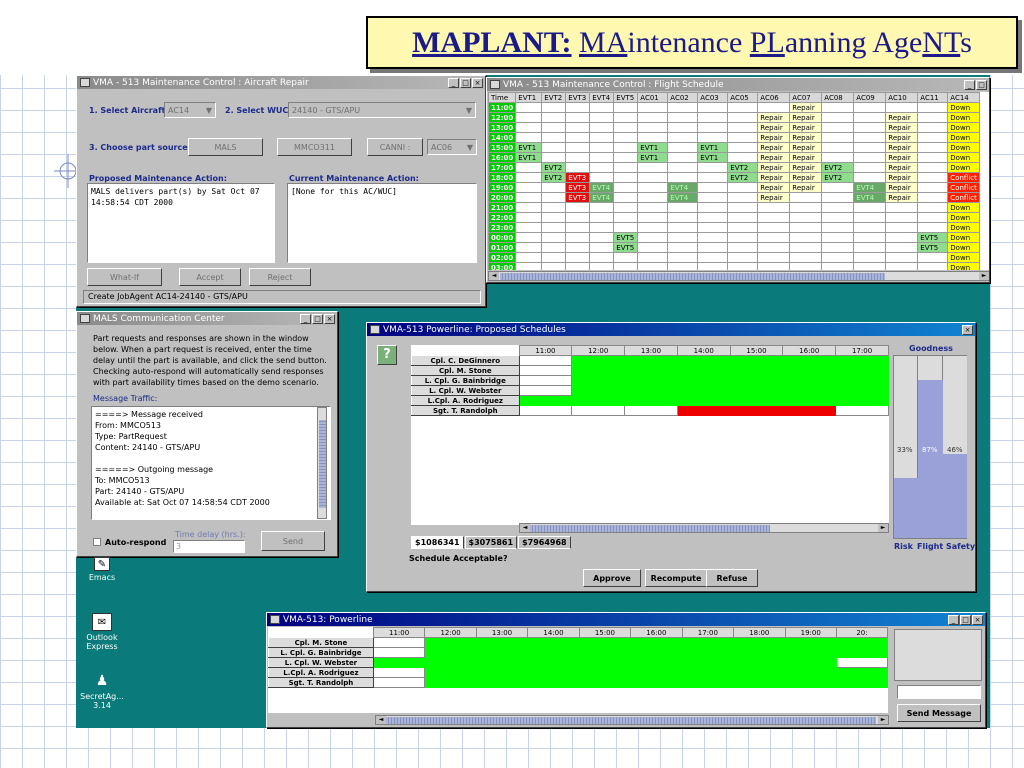  Describe the element at coordinates (977, 619) in the screenshot. I see `close-icon: ×` at that location.